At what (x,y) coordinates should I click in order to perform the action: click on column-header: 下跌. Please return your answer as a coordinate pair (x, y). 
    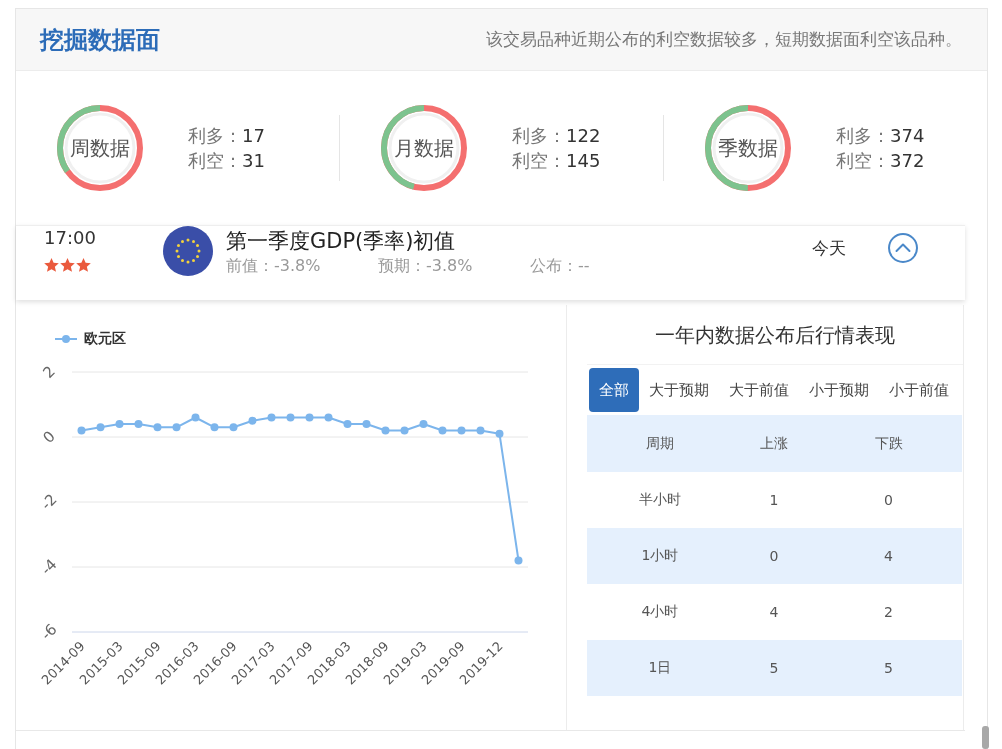
    Looking at the image, I should click on (888, 443).